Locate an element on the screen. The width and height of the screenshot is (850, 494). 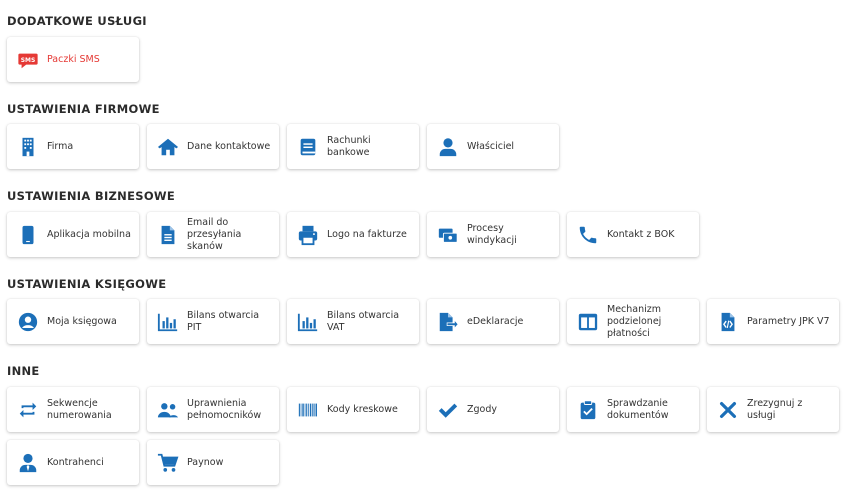
tile-procesy-windykacji: Procesy windykacji is located at coordinates (493, 234).